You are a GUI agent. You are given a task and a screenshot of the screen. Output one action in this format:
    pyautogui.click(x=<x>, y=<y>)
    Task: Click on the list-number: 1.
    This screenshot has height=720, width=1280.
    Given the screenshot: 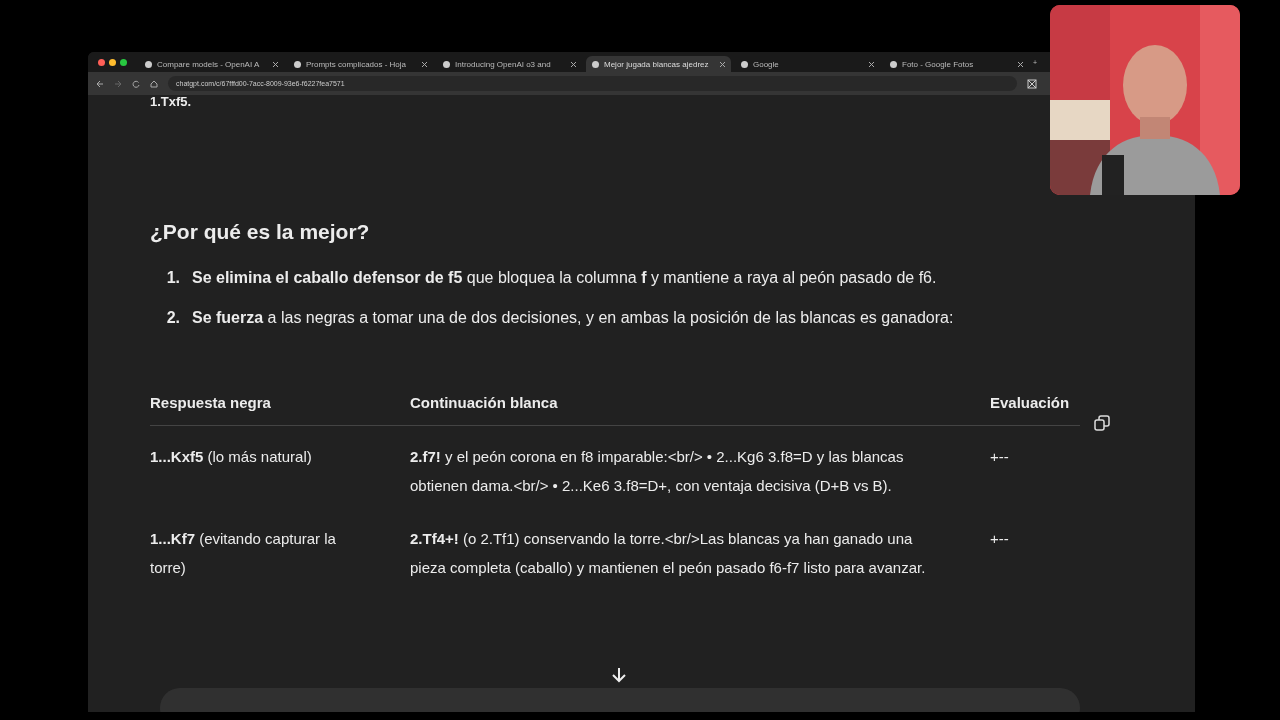 What is the action you would take?
    pyautogui.click(x=172, y=278)
    